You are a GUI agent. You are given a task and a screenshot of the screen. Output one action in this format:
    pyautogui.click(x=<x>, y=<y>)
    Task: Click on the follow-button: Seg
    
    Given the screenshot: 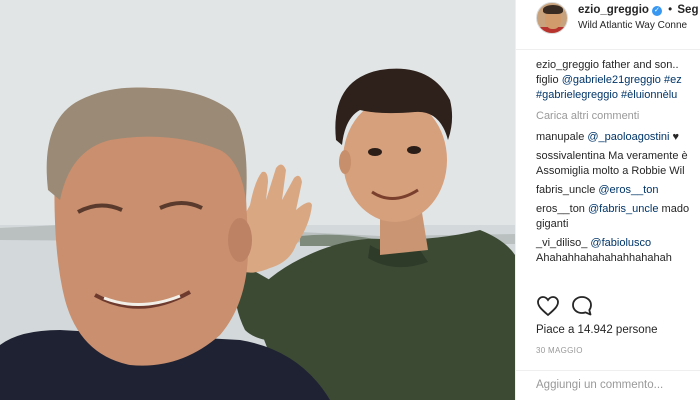 What is the action you would take?
    pyautogui.click(x=687, y=10)
    